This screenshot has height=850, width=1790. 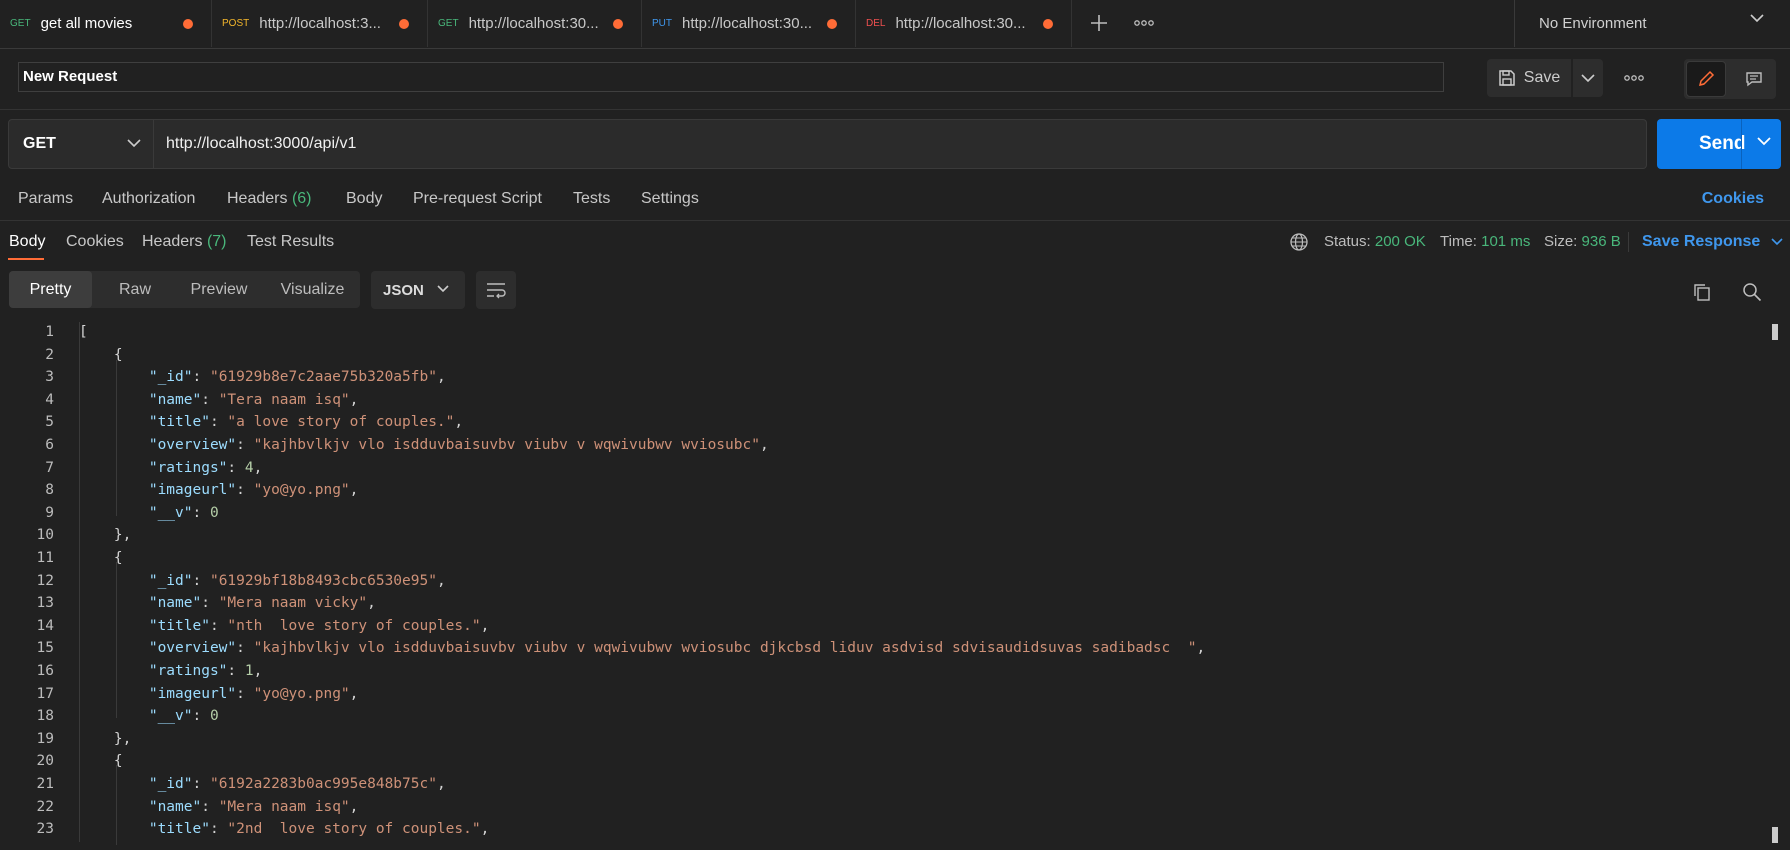 What do you see at coordinates (1719, 144) in the screenshot?
I see `send-button: Send` at bounding box center [1719, 144].